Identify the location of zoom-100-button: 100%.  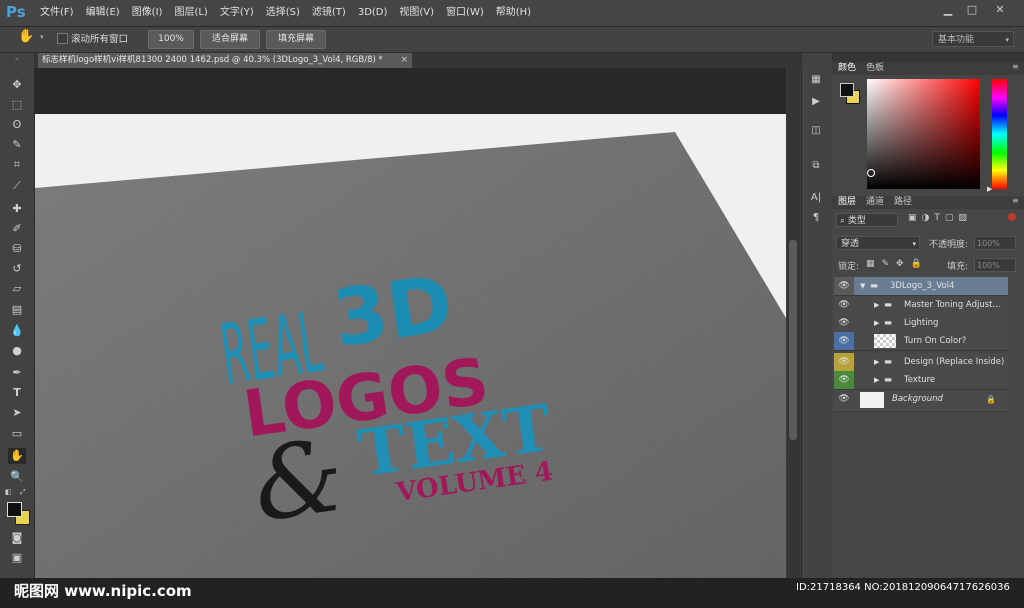
(171, 39).